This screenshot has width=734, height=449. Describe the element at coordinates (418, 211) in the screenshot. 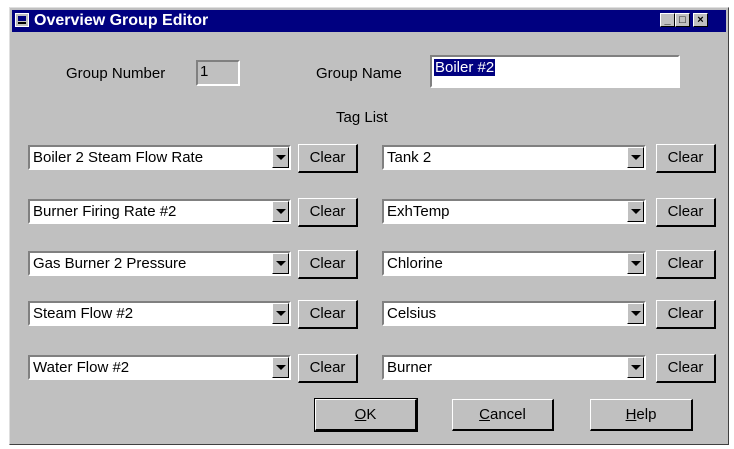

I see `tag-select-value: ExhTemp` at that location.